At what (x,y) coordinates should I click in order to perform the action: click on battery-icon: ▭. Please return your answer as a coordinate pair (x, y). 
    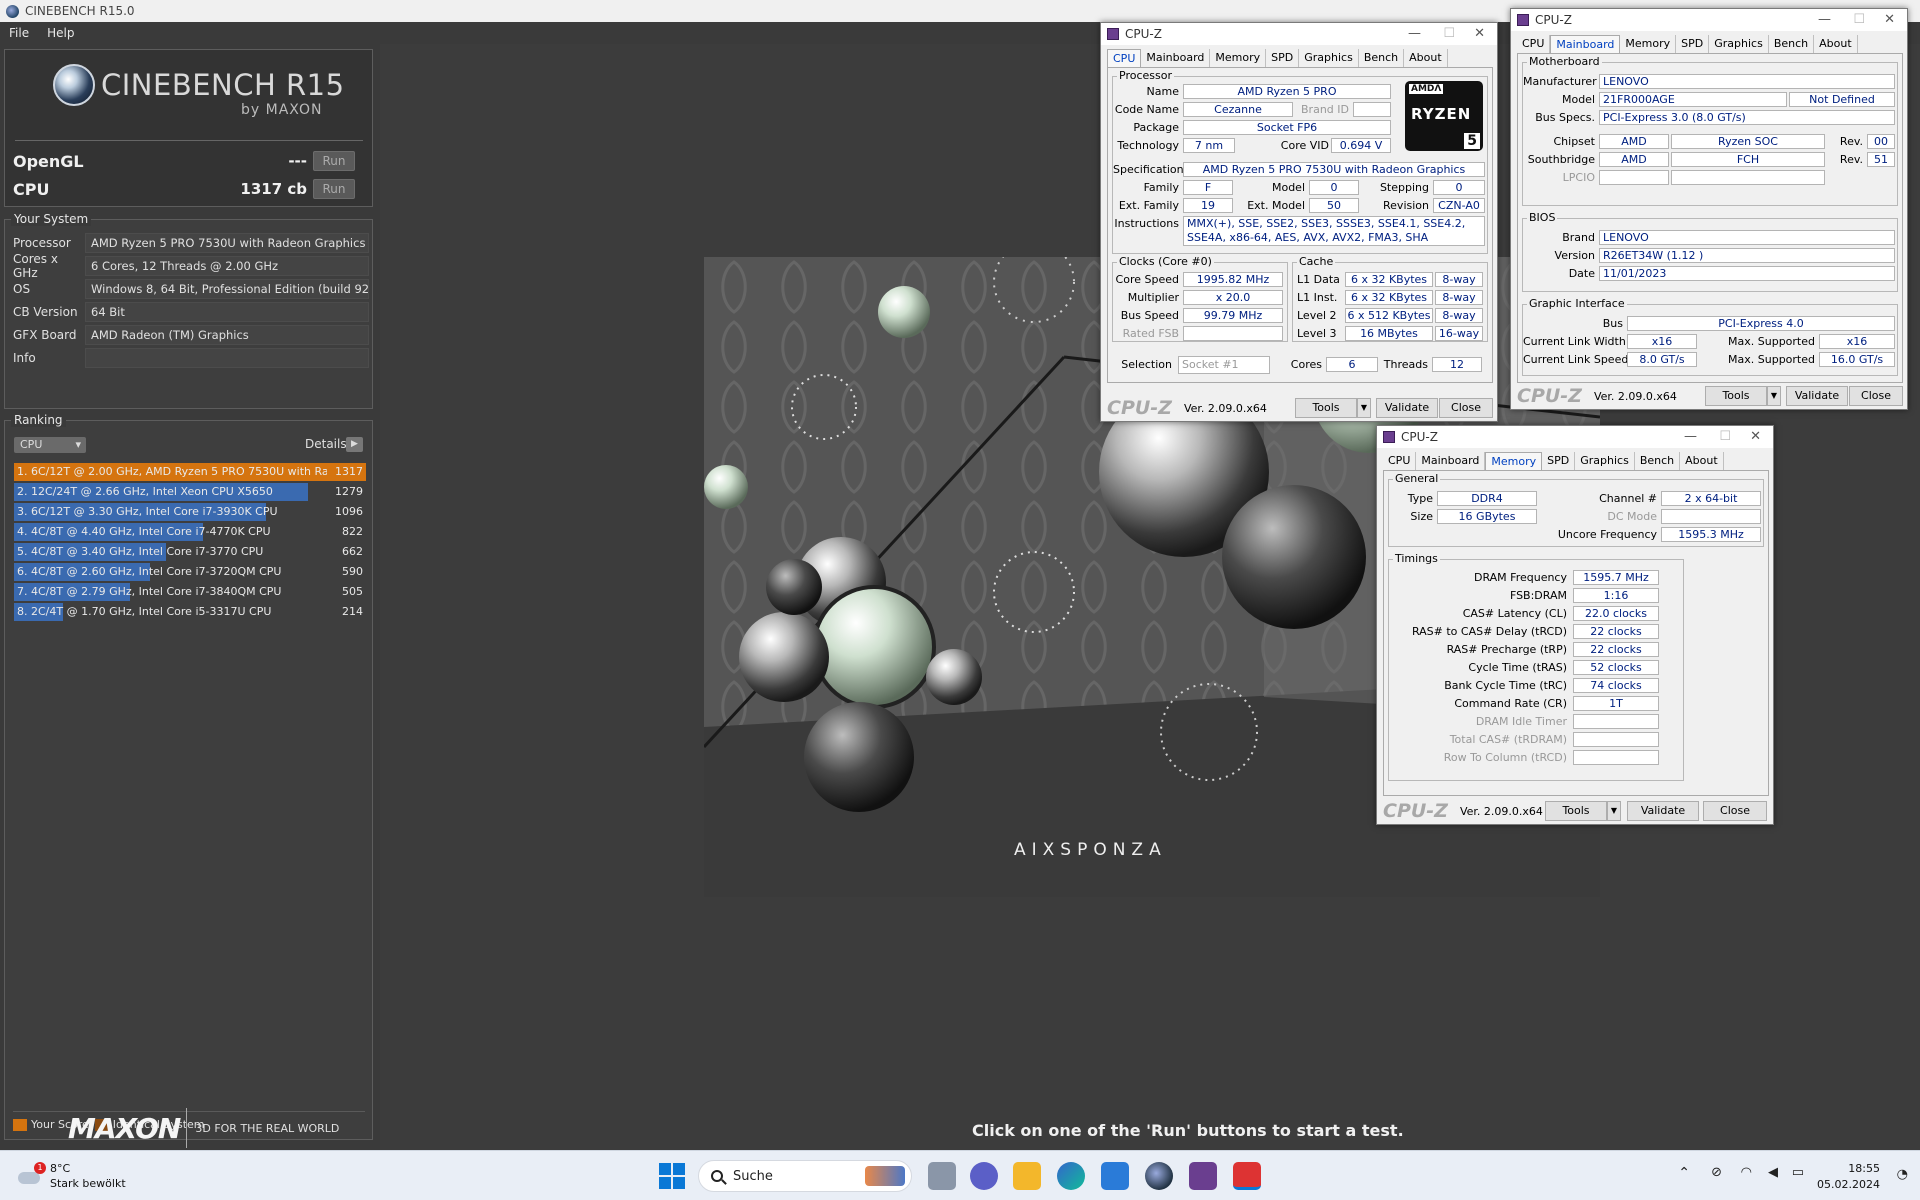
    Looking at the image, I should click on (1798, 1172).